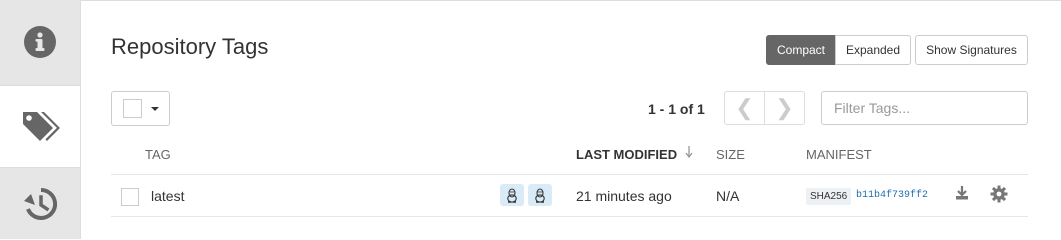 Image resolution: width=1061 pixels, height=240 pixels. What do you see at coordinates (190, 46) in the screenshot?
I see `page-title: Repository Tags` at bounding box center [190, 46].